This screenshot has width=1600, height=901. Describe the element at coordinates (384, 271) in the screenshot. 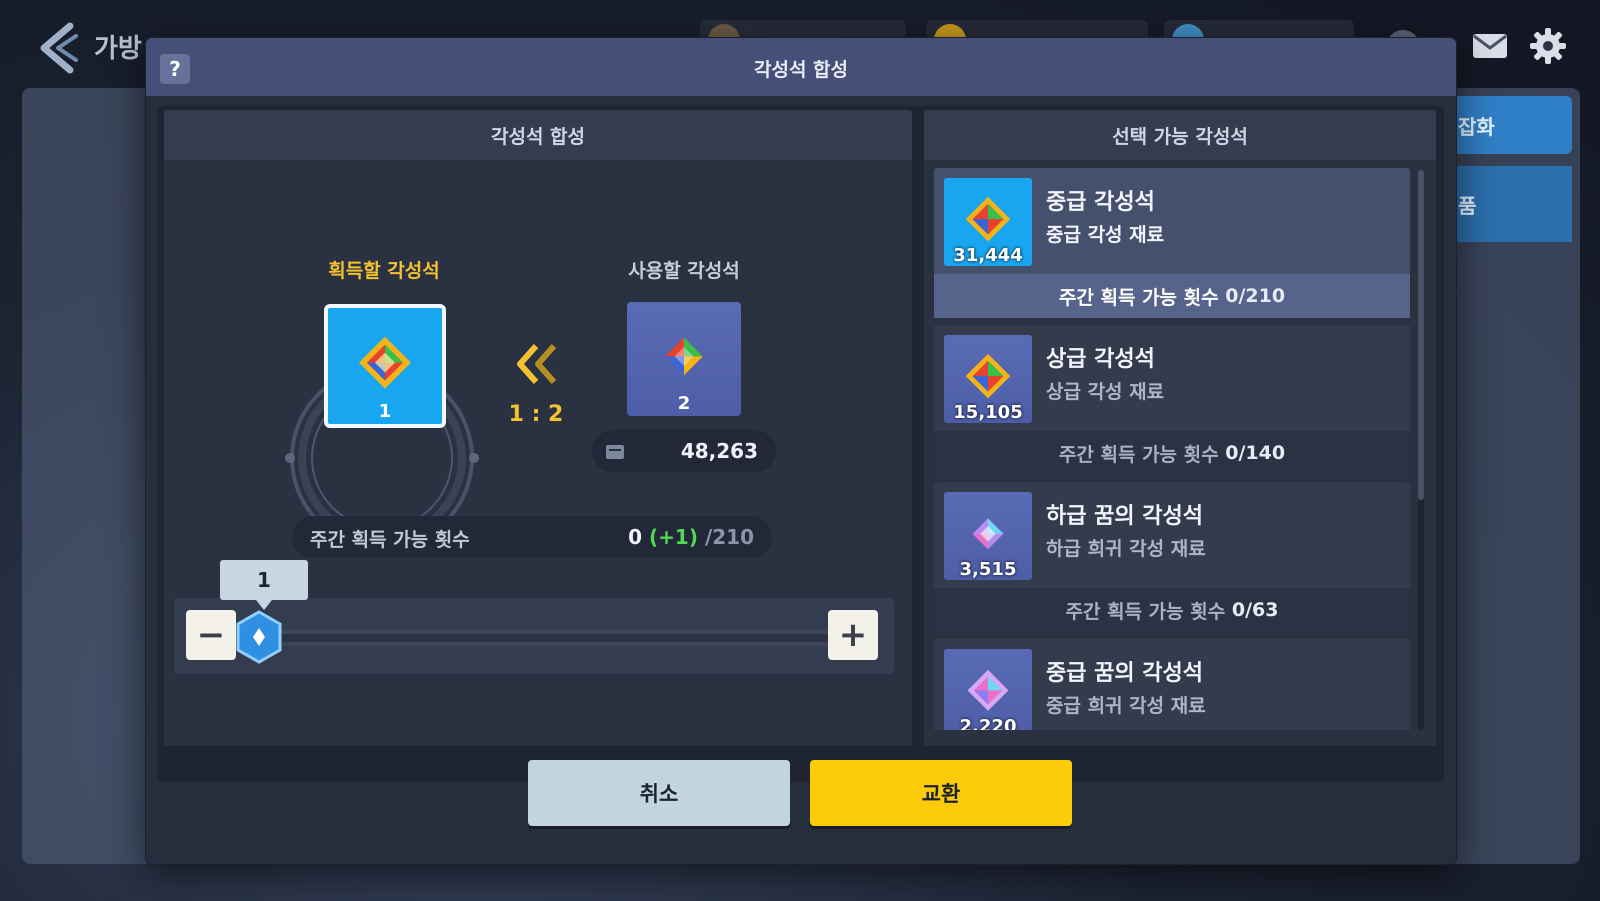

I see `obtain-label: 획득할 각성석` at that location.